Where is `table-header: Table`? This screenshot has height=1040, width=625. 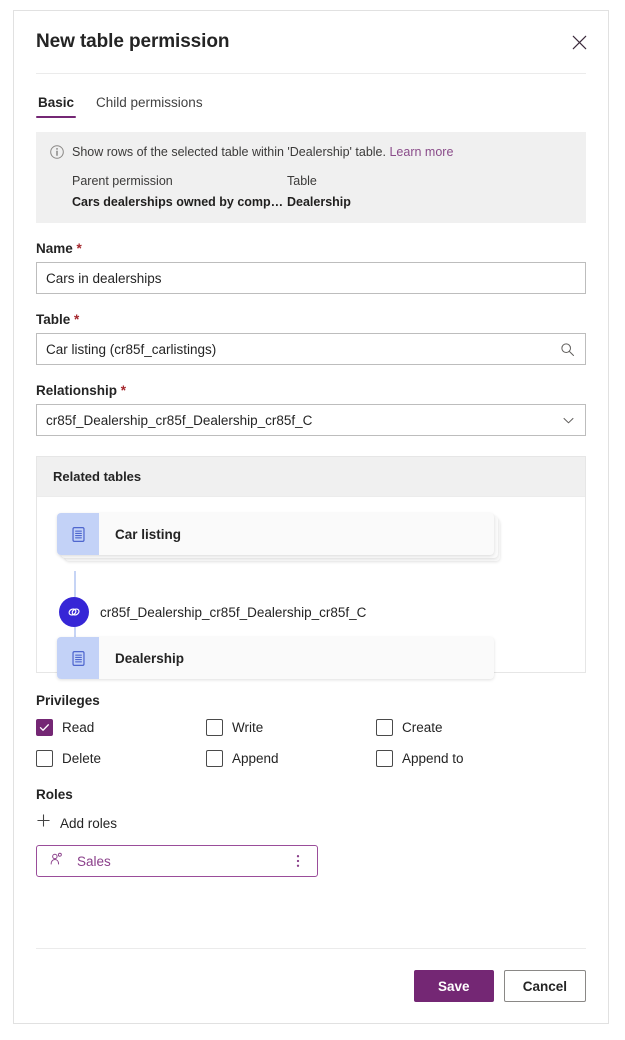
table-header: Table is located at coordinates (302, 181).